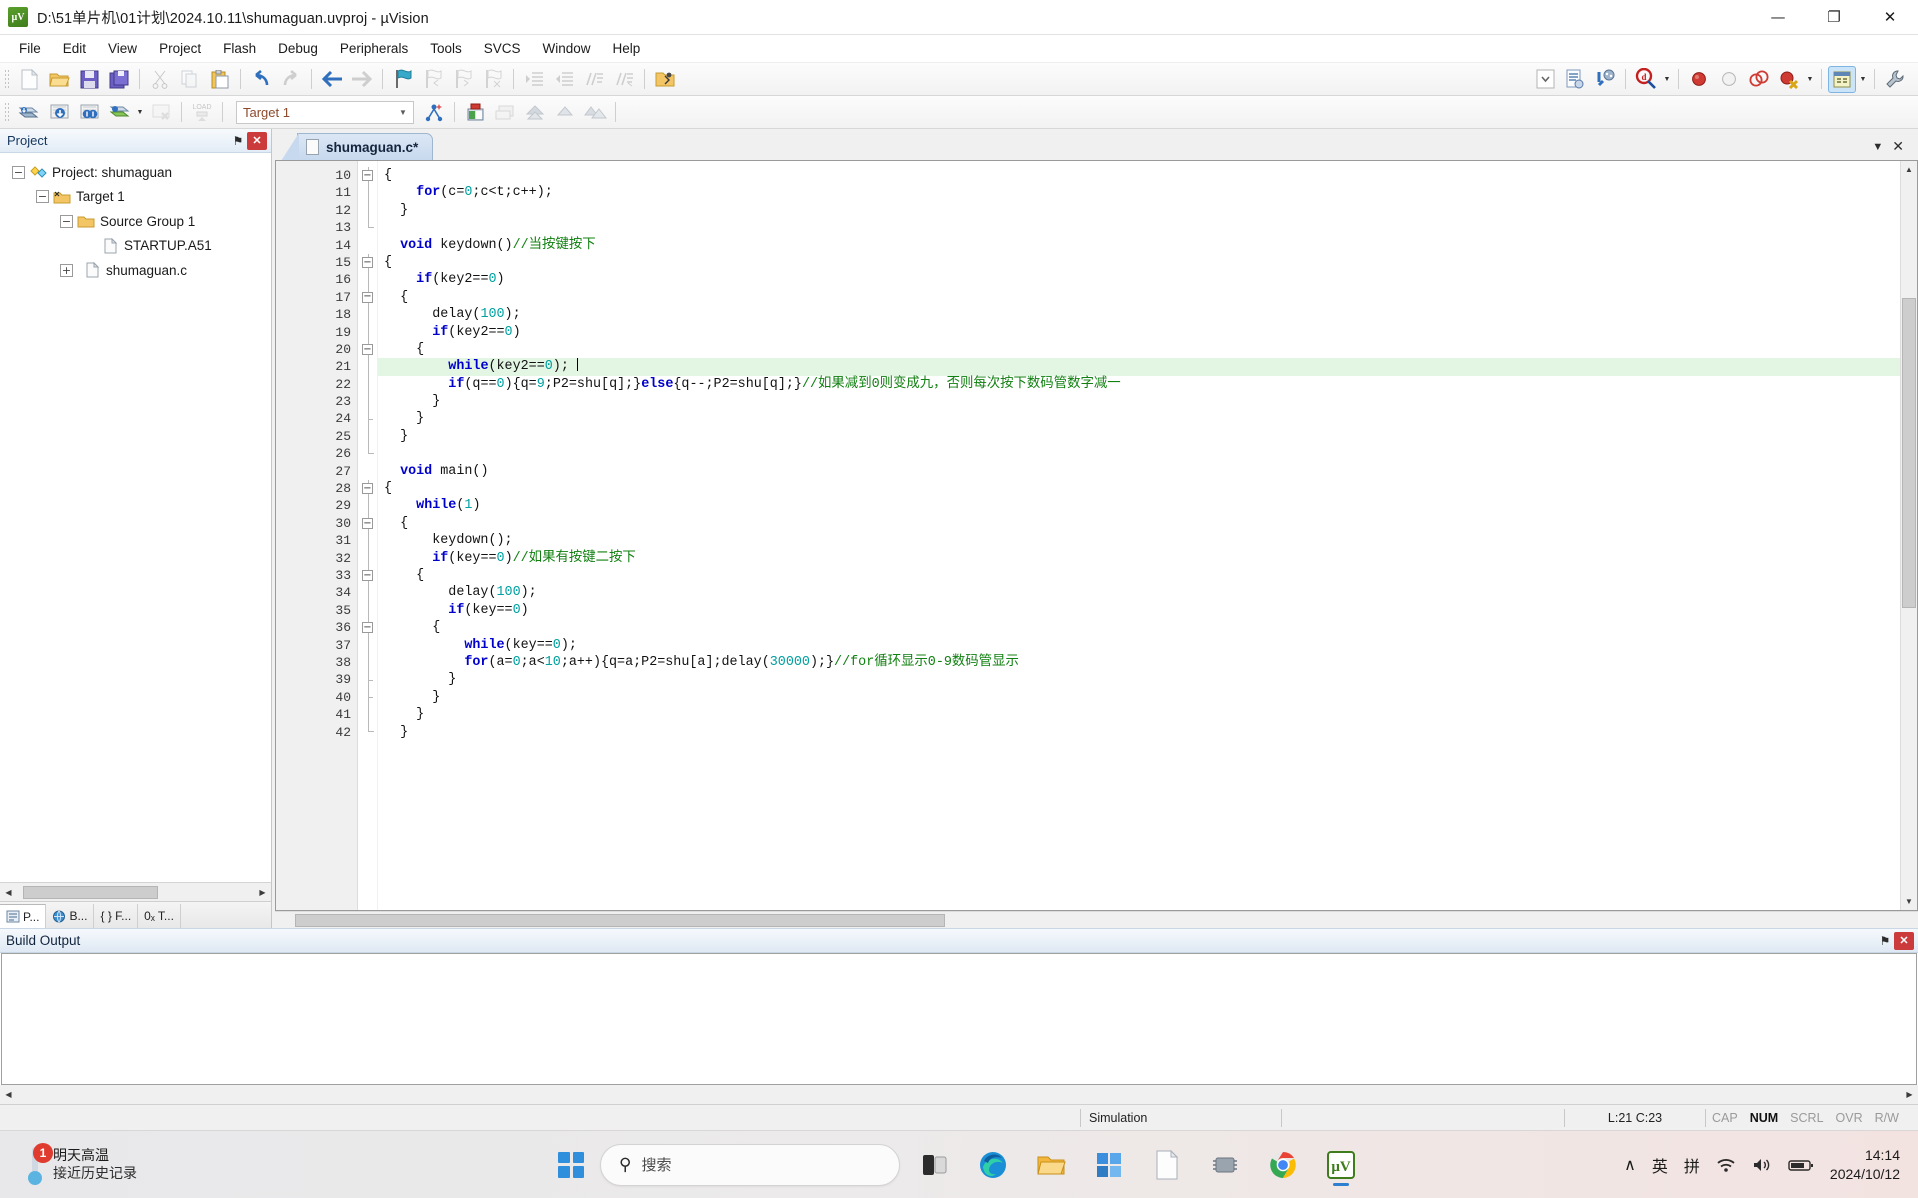 This screenshot has height=1198, width=1918. I want to click on menu-help: Help, so click(627, 48).